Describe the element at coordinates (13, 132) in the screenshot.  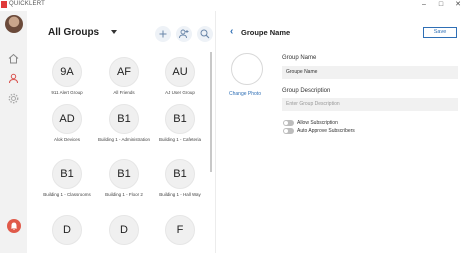
I see `sidebar` at that location.